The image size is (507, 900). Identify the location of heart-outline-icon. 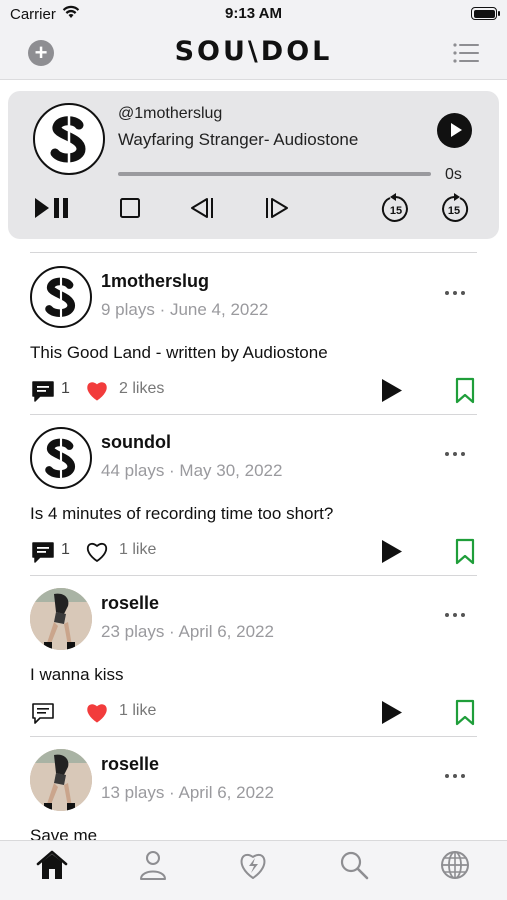
(97, 552).